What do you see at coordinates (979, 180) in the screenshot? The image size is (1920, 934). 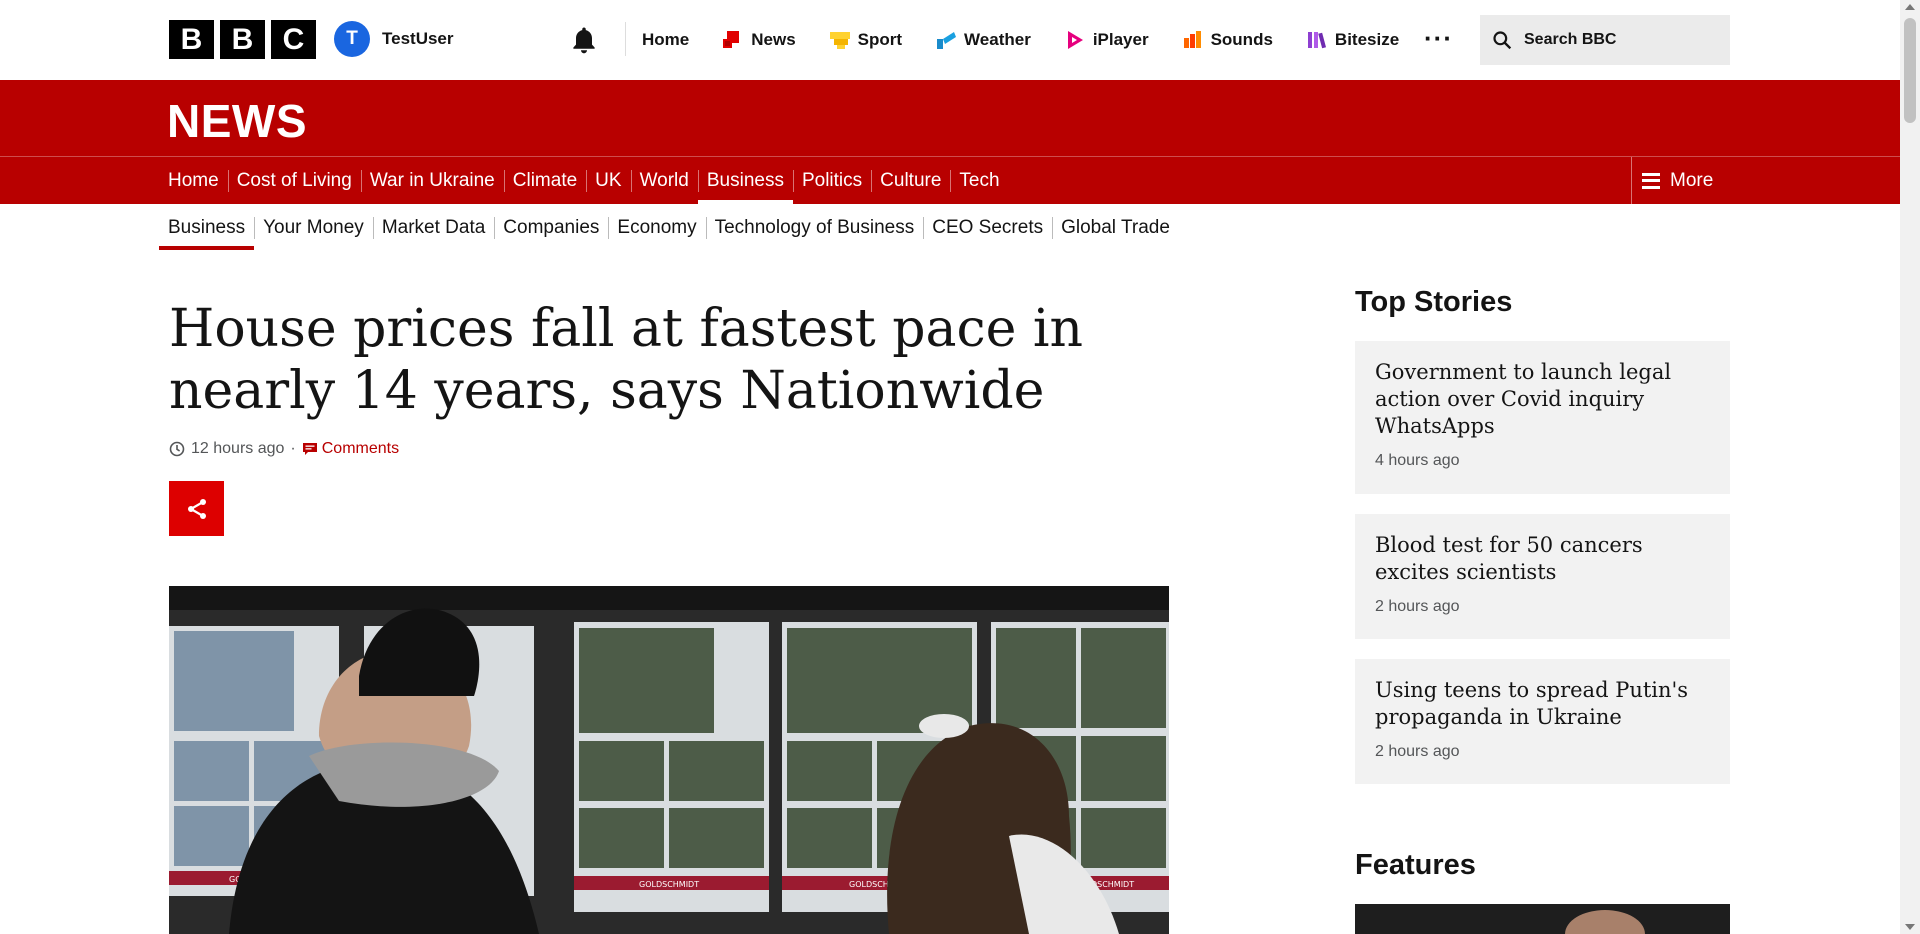 I see `section-nav-item: Tech` at bounding box center [979, 180].